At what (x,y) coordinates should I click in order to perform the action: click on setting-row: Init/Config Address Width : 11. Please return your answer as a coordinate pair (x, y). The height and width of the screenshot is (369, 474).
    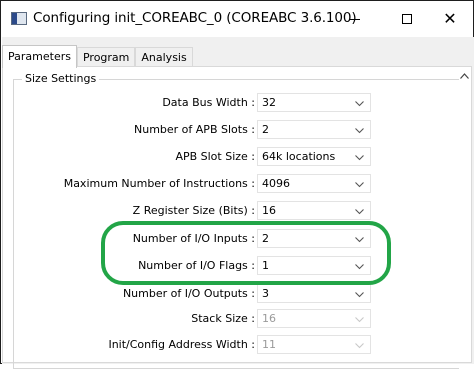
    Looking at the image, I should click on (237, 345).